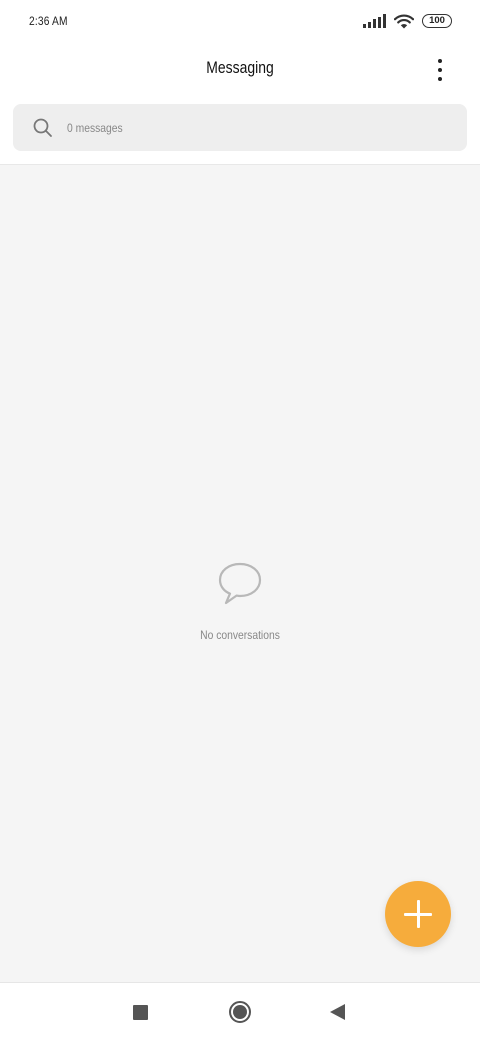 Image resolution: width=480 pixels, height=1040 pixels. I want to click on title-bar: Messaging, so click(240, 70).